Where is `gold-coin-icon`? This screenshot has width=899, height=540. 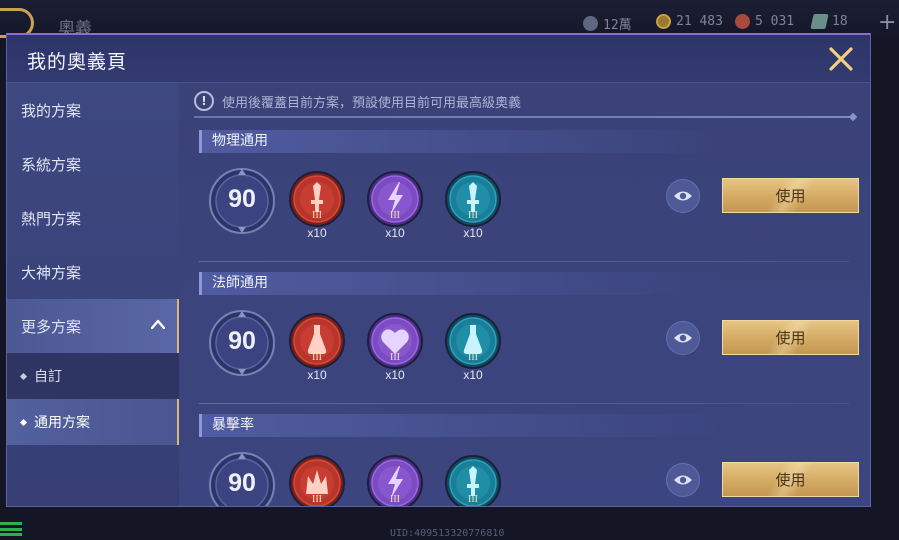
gold-coin-icon is located at coordinates (663, 21).